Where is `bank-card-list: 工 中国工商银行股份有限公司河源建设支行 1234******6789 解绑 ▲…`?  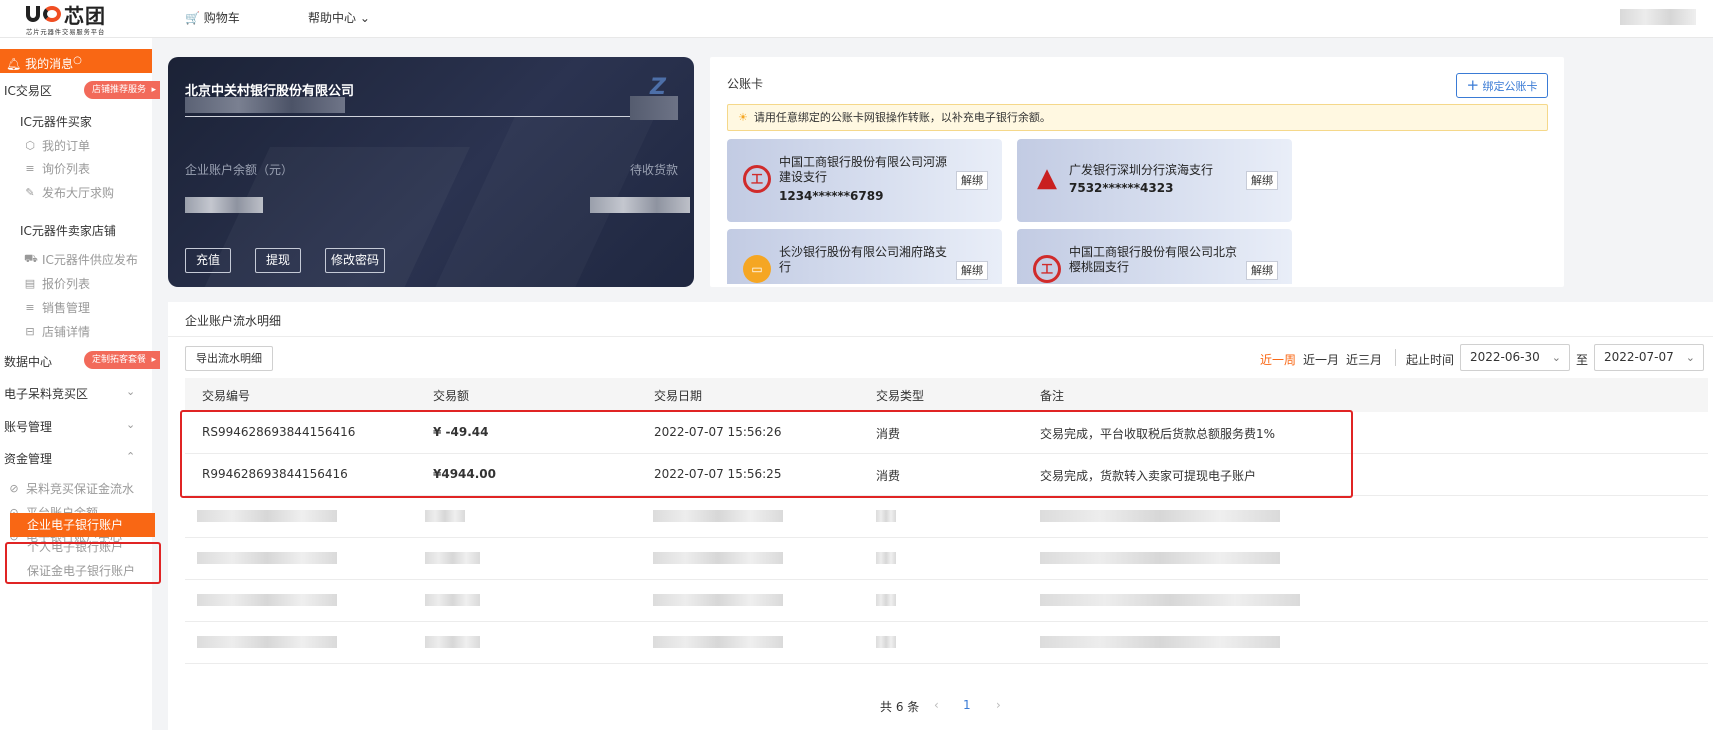
bank-card-list: 工 中国工商银行股份有限公司河源建设支行 1234******6789 解绑 ▲… is located at coordinates (1137, 211).